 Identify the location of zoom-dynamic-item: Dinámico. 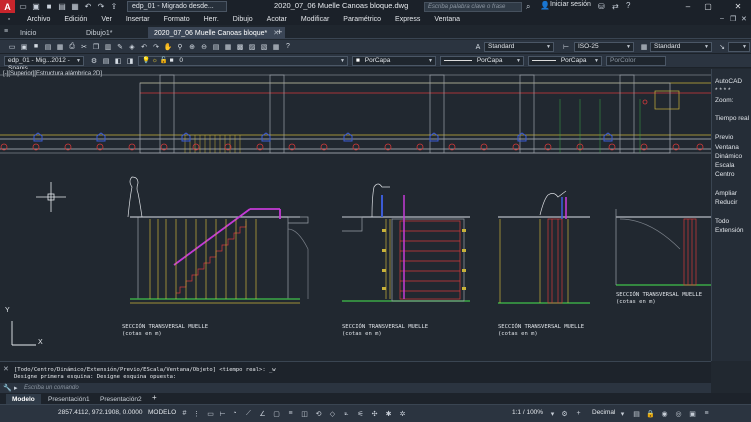
(728, 156).